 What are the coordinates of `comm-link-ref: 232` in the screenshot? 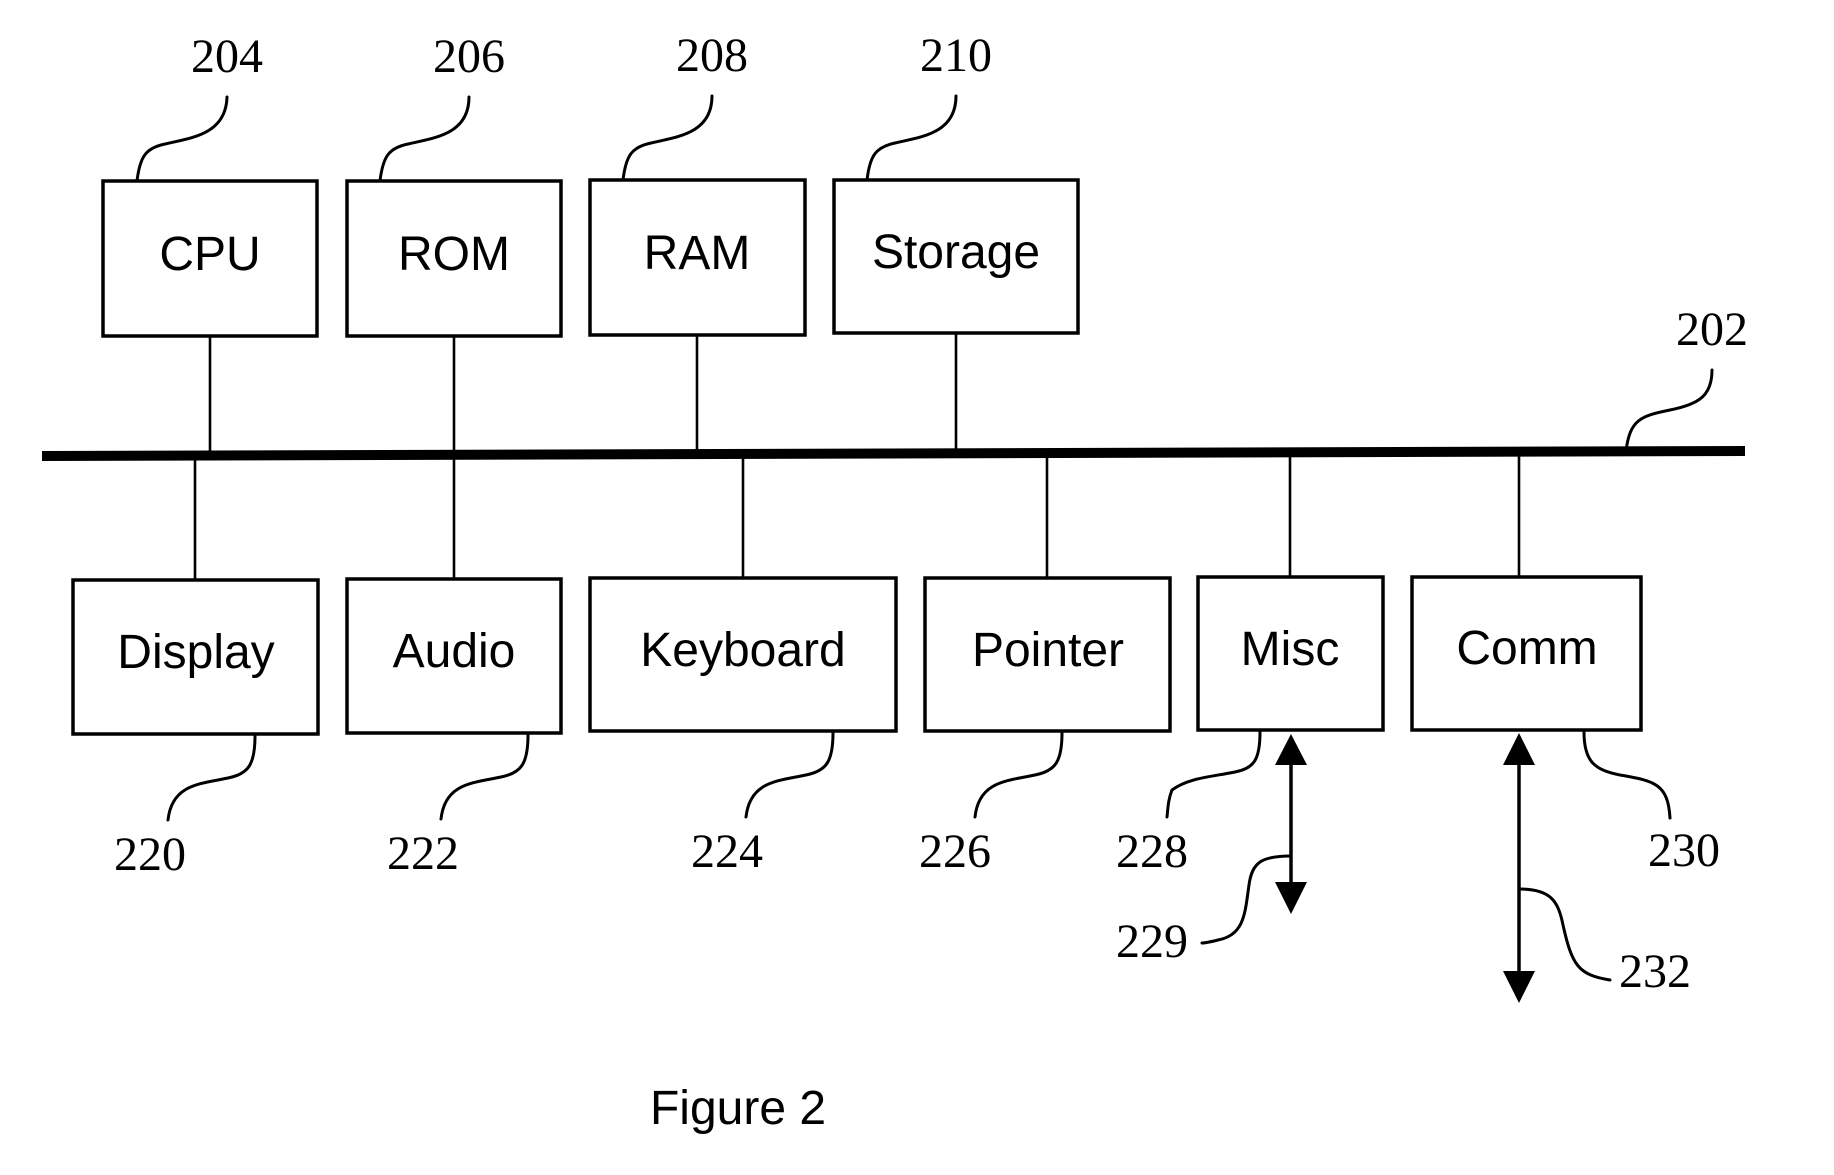 It's located at (1655, 971).